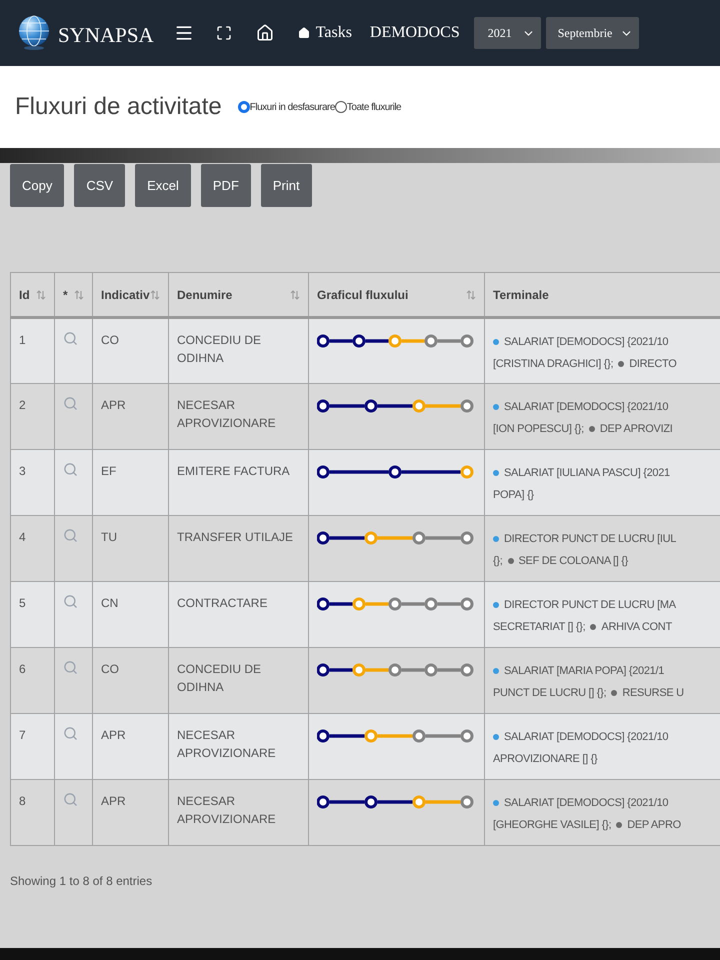 The width and height of the screenshot is (720, 960). What do you see at coordinates (552, 825) in the screenshot?
I see `terminal-text: [GHEORGHE VASILE] {};` at bounding box center [552, 825].